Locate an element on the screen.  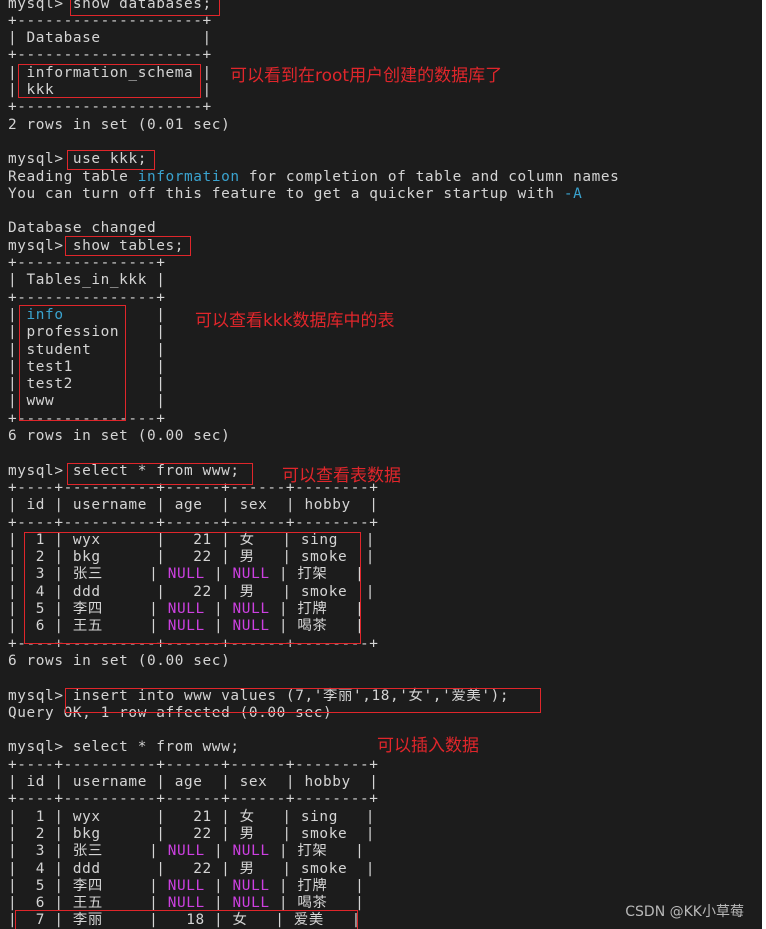
annotation-select: 可以查看表数据 is located at coordinates (341, 476).